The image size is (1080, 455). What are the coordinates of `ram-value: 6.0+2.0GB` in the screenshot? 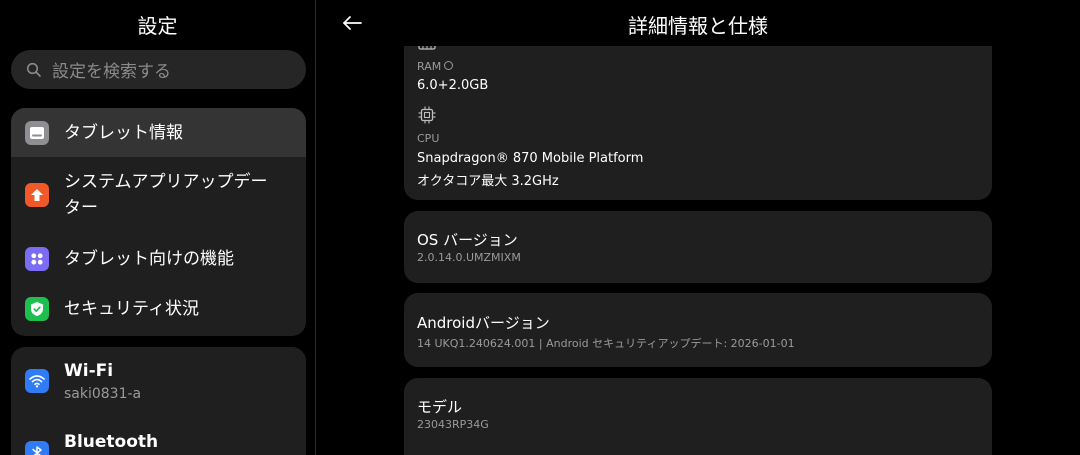 It's located at (453, 85).